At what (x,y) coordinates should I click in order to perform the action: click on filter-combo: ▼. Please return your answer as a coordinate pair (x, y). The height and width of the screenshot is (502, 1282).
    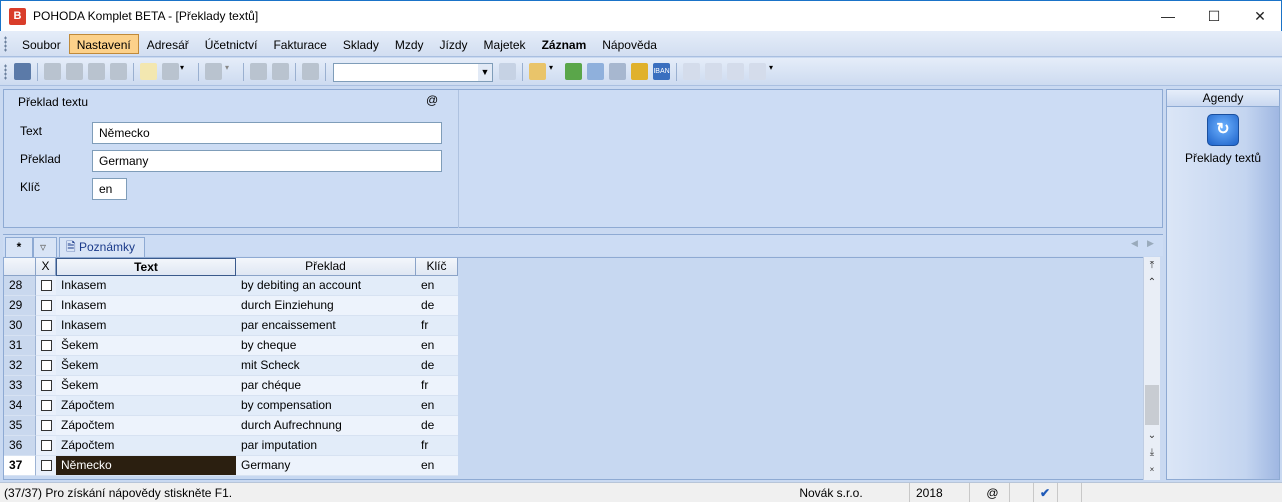
    Looking at the image, I should click on (413, 72).